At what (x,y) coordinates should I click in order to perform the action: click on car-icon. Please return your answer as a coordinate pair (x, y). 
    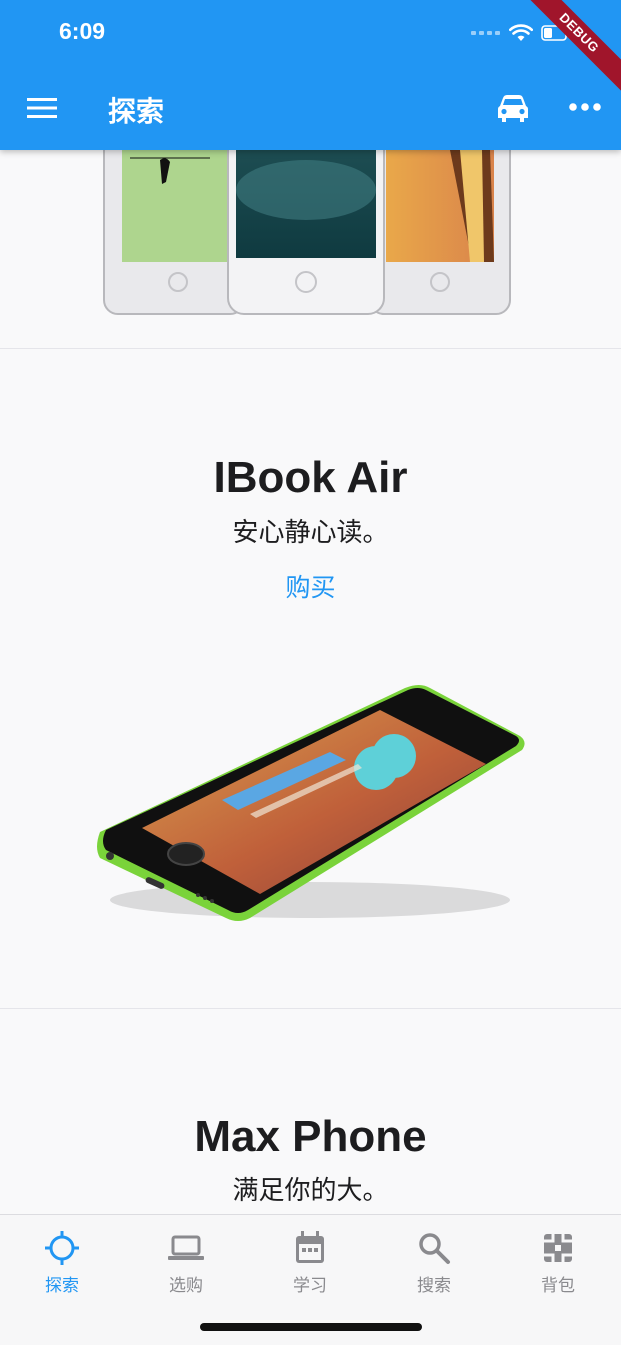
    Looking at the image, I should click on (513, 108).